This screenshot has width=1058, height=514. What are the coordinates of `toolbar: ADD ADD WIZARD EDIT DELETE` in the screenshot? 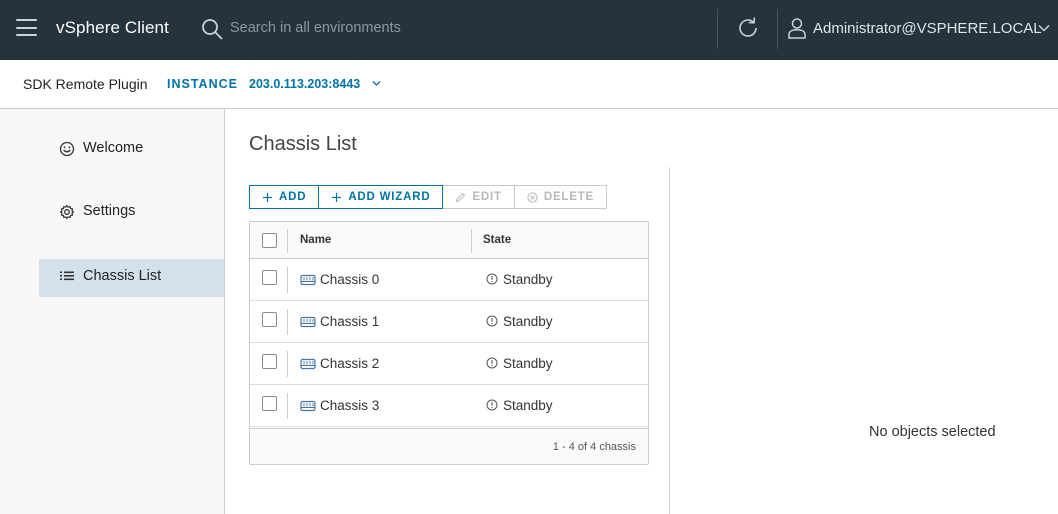 It's located at (428, 197).